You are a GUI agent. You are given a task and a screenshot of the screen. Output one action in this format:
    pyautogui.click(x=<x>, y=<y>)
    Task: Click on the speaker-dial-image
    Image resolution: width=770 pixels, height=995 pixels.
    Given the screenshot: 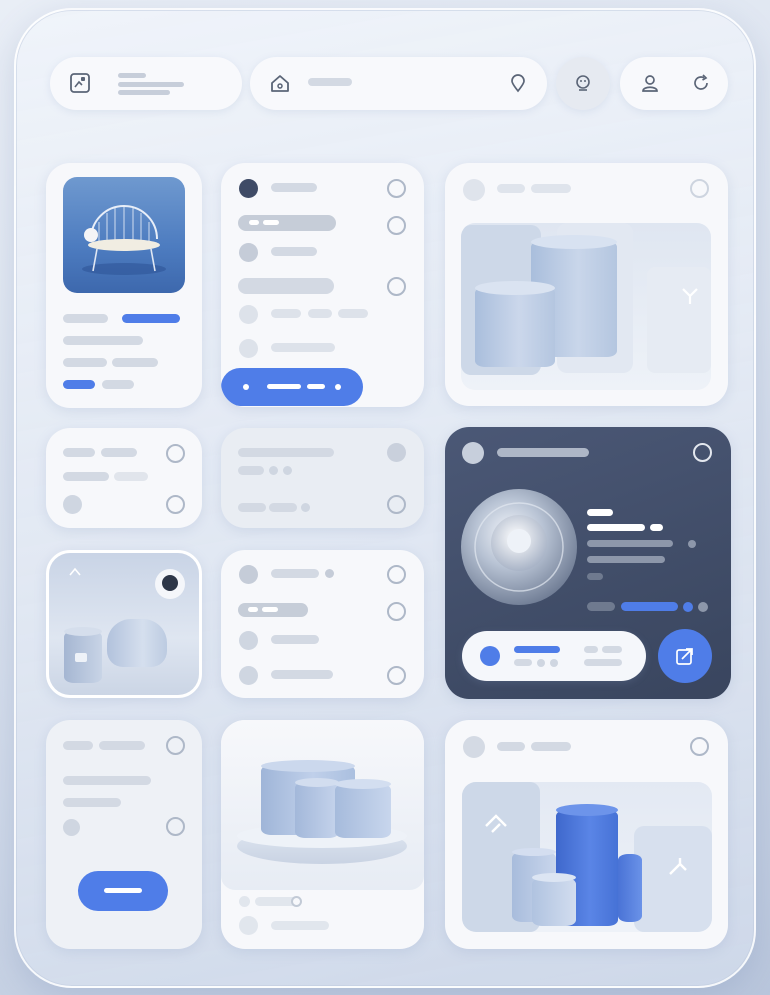 What is the action you would take?
    pyautogui.click(x=519, y=547)
    